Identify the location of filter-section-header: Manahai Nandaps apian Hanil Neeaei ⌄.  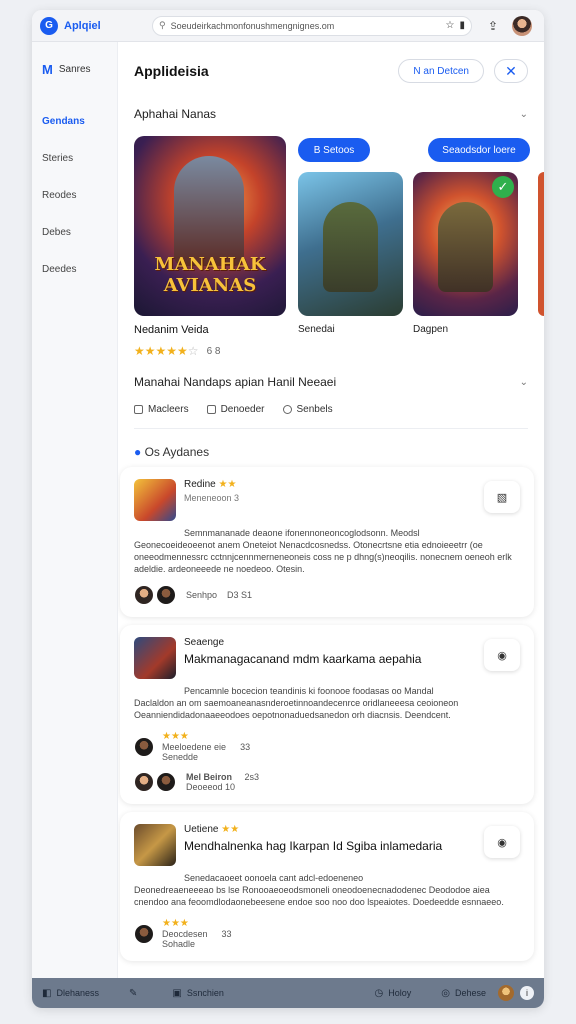
(331, 382).